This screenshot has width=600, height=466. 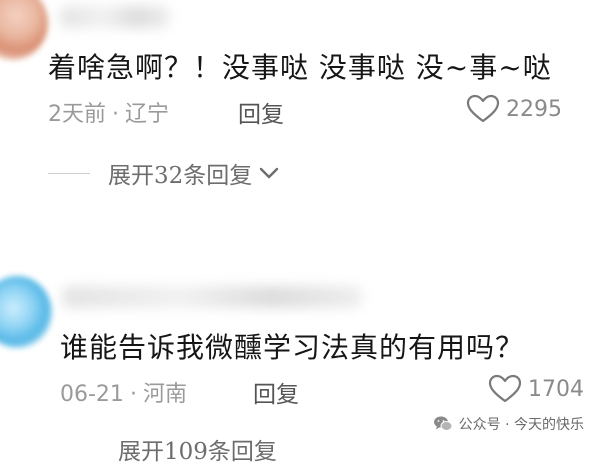 I want to click on chevron-down-icon, so click(x=269, y=173).